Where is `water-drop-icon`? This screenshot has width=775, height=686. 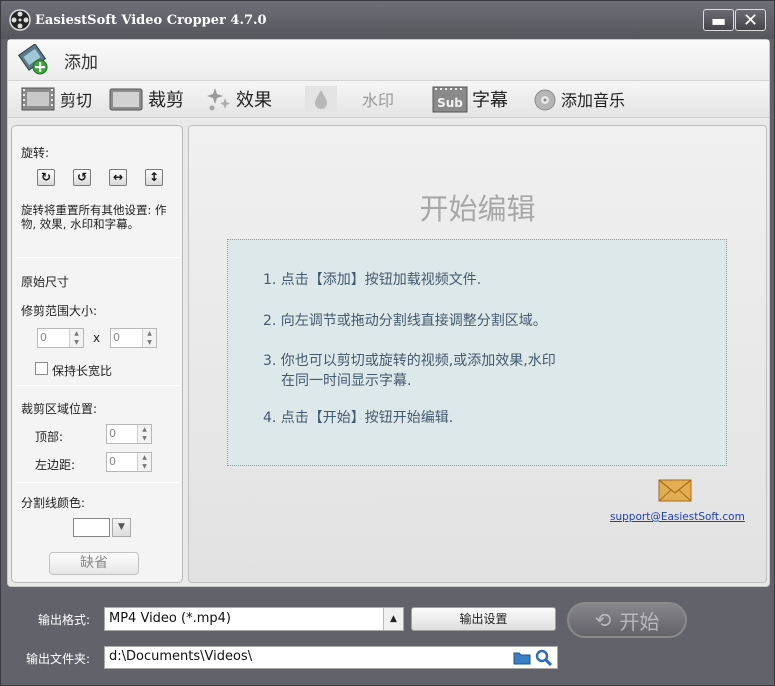
water-drop-icon is located at coordinates (321, 99).